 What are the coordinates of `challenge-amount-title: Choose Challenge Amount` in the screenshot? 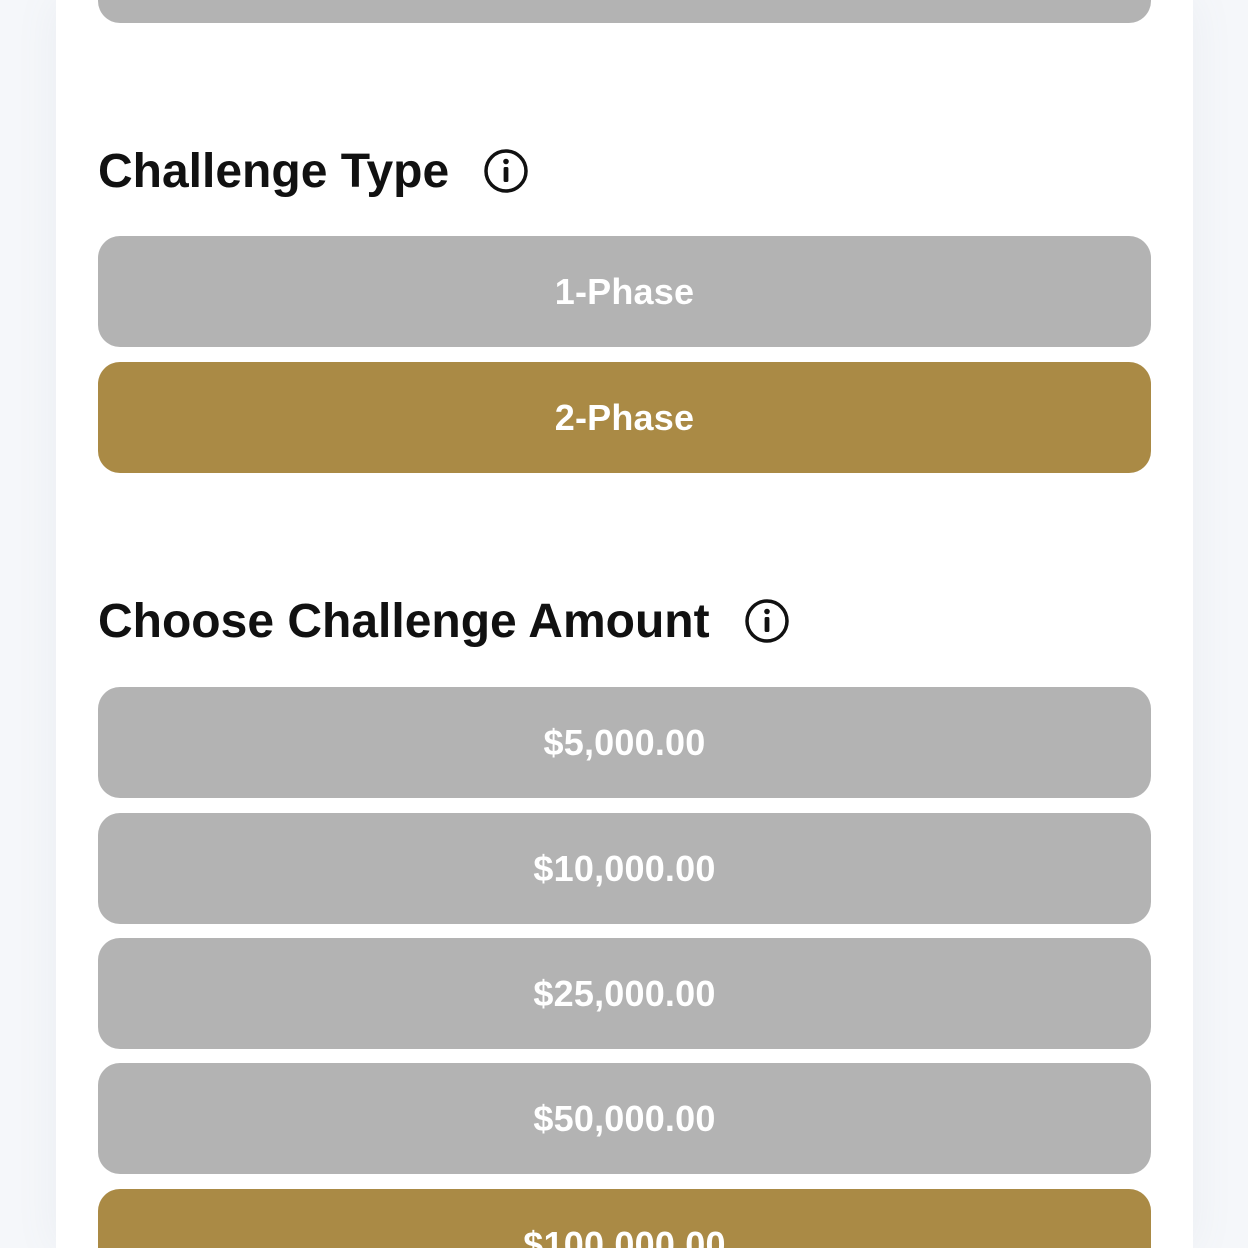 It's located at (404, 621).